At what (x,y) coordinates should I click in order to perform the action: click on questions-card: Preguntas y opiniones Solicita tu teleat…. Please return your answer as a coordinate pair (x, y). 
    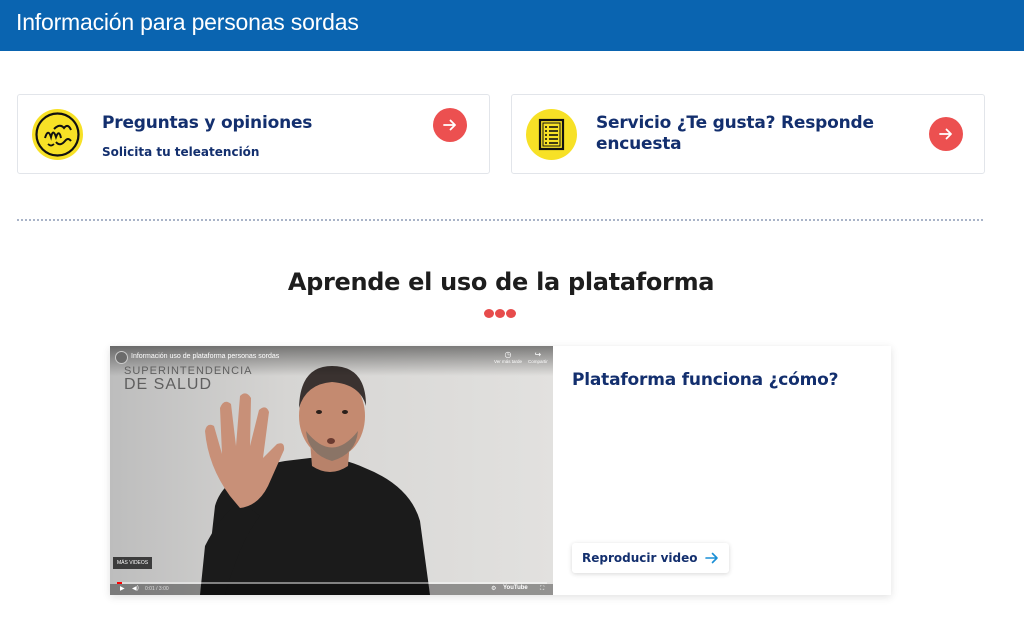
    Looking at the image, I should click on (253, 134).